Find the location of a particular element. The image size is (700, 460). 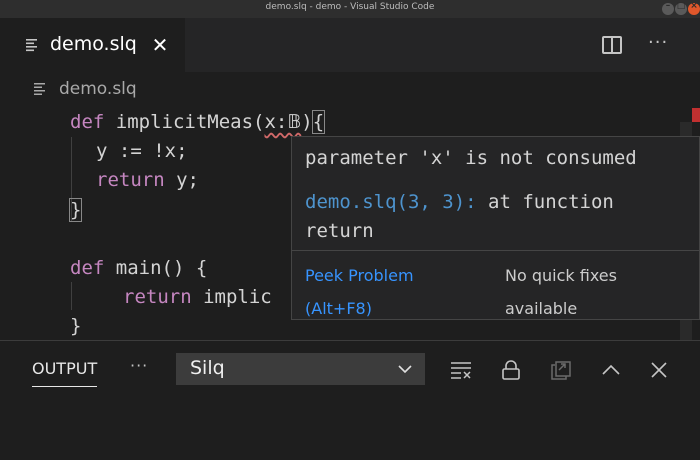

error-overview-marker is located at coordinates (696, 115).